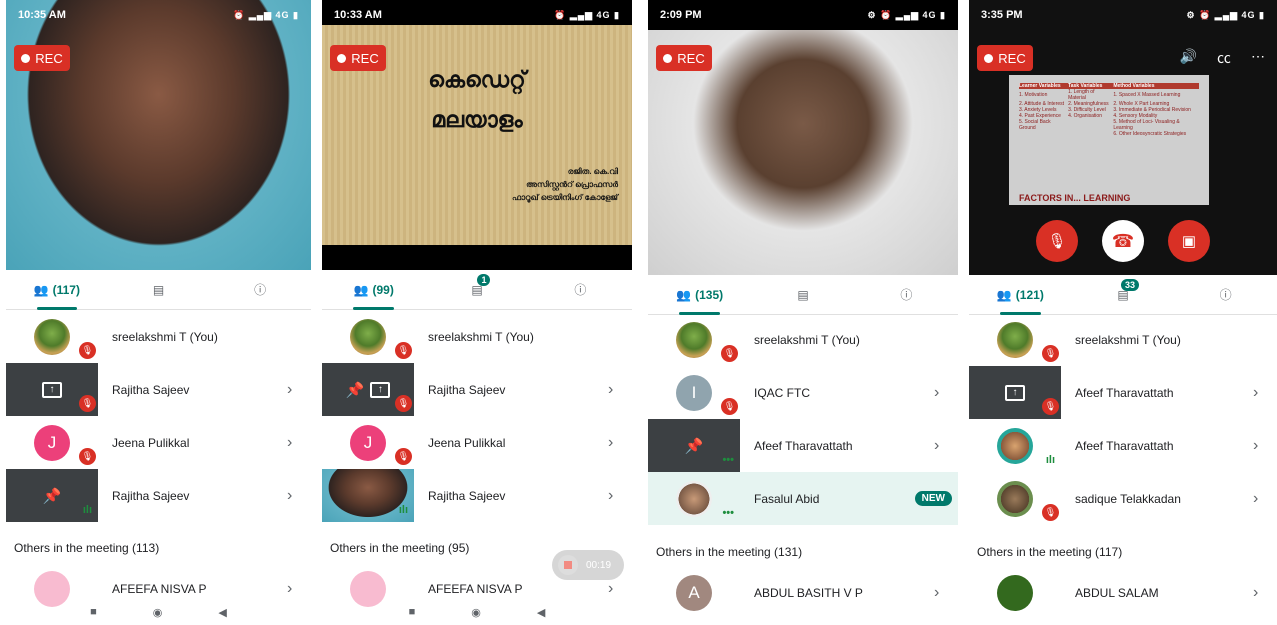  What do you see at coordinates (151, 442) in the screenshot?
I see `participant-name: Jeena Pulikkal` at bounding box center [151, 442].